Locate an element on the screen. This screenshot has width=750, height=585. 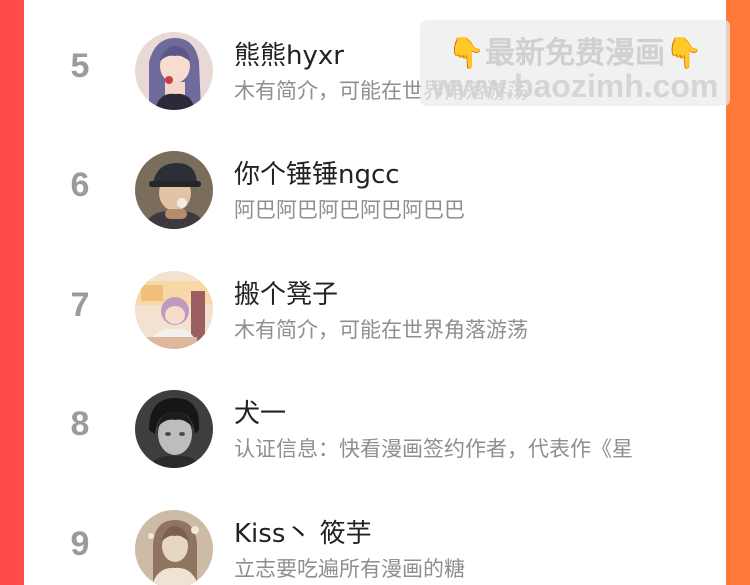
rank-number: 8 is located at coordinates (80, 424).